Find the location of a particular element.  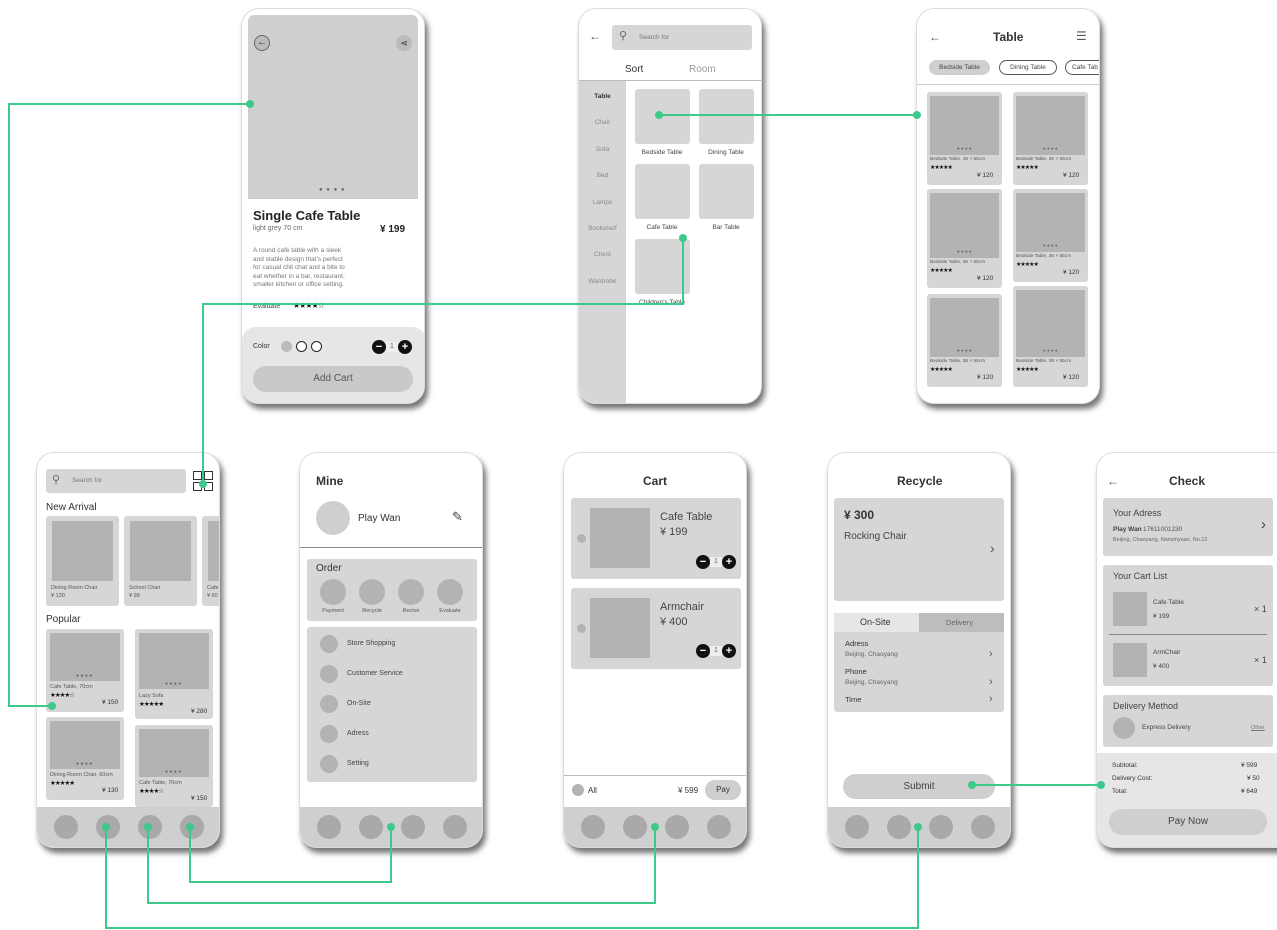

tab-room: Room is located at coordinates (702, 69).